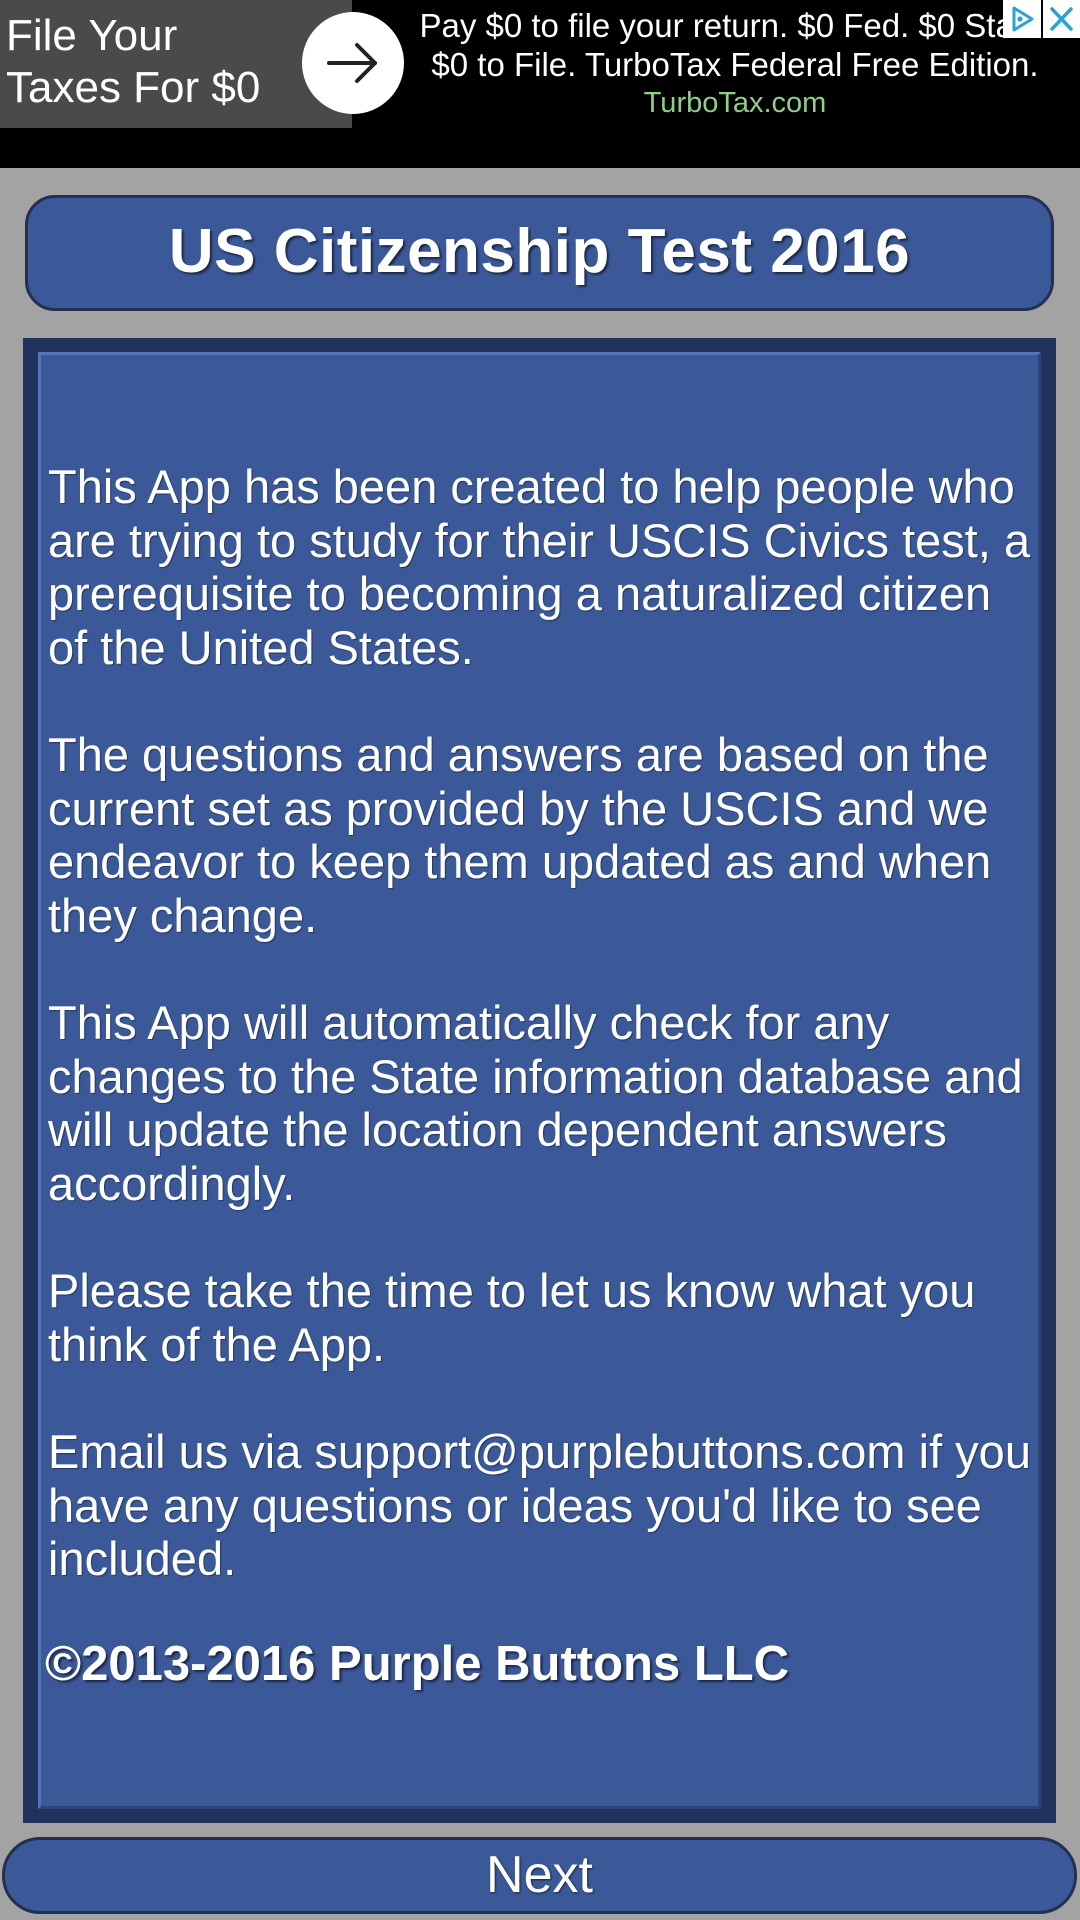  What do you see at coordinates (539, 1875) in the screenshot?
I see `next-button: Next` at bounding box center [539, 1875].